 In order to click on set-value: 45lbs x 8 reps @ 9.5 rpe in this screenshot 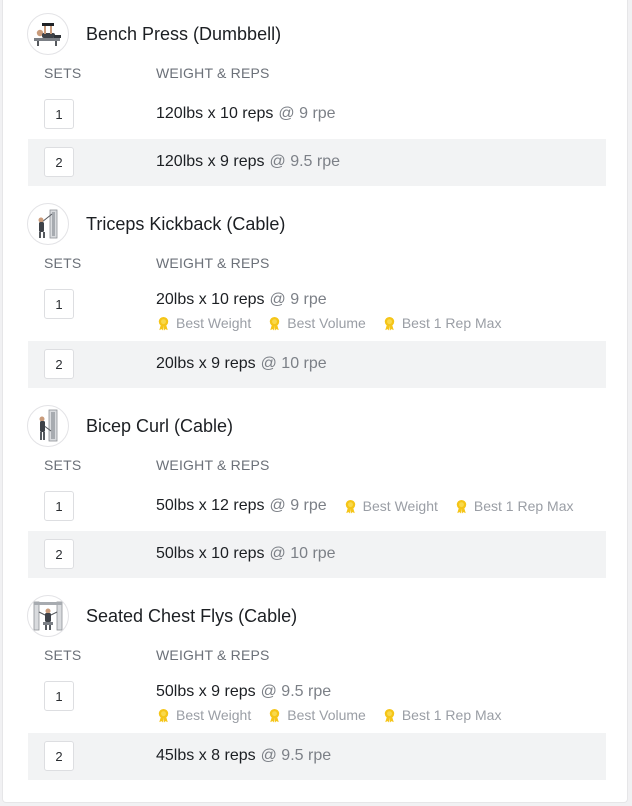, I will do `click(243, 756)`.